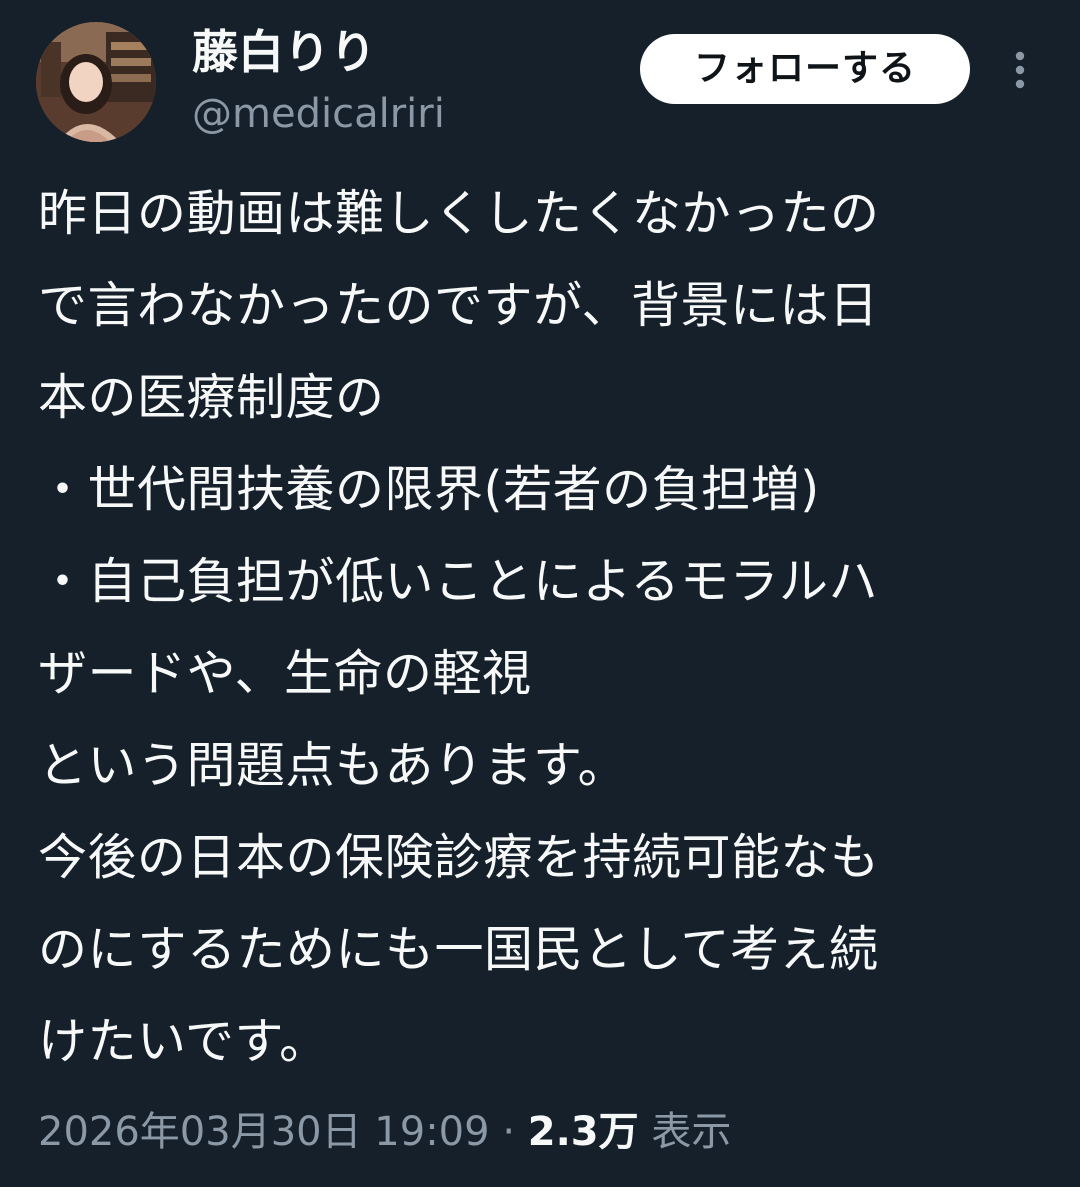 The image size is (1080, 1187). I want to click on user-handle: @medicalriri, so click(318, 114).